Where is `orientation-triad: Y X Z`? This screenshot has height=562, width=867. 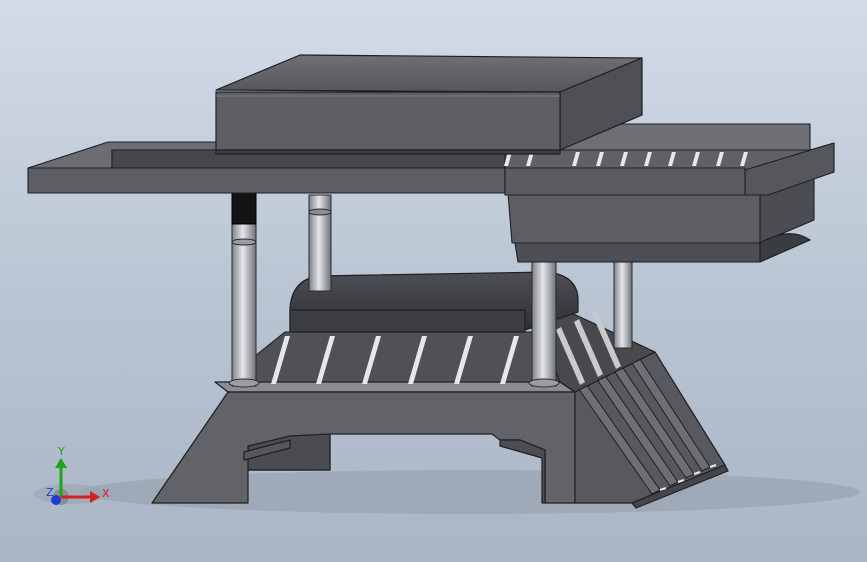
orientation-triad: Y X Z is located at coordinates (72, 475).